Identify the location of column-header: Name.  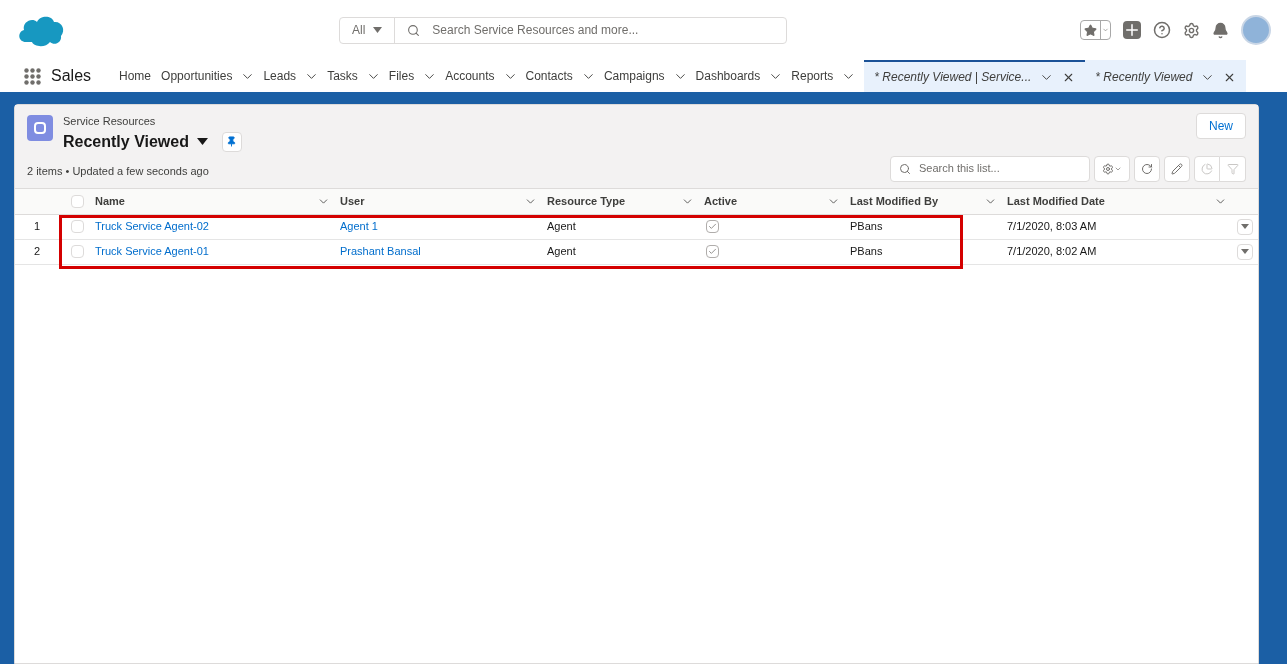
(110, 201).